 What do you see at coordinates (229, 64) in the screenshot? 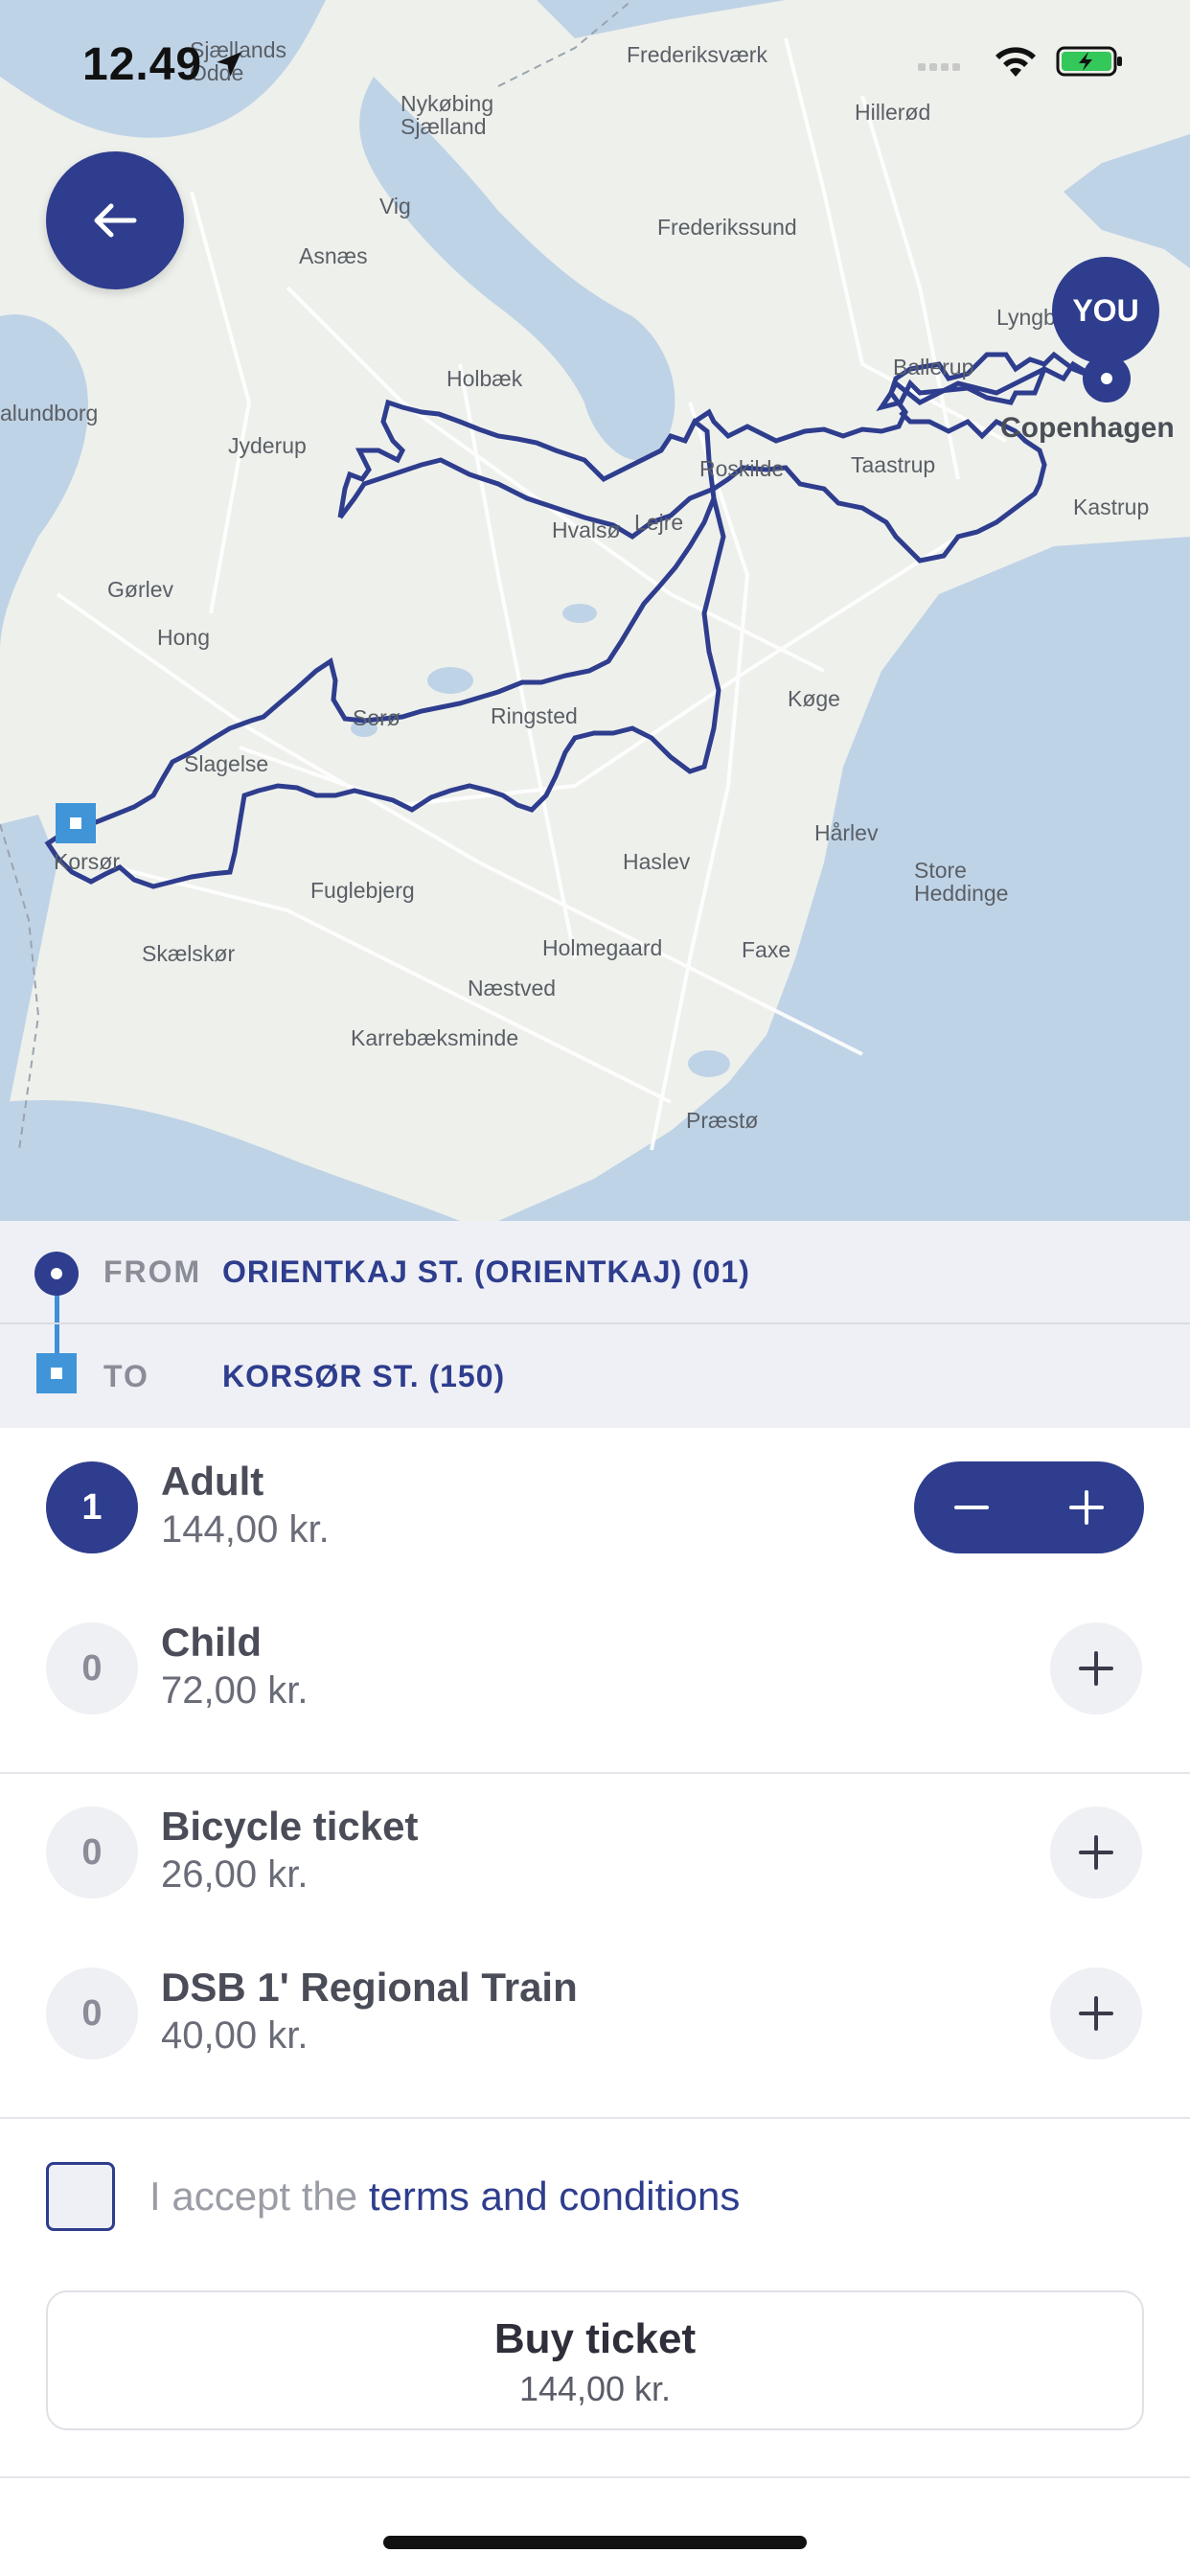
I see `location-arrow-icon` at bounding box center [229, 64].